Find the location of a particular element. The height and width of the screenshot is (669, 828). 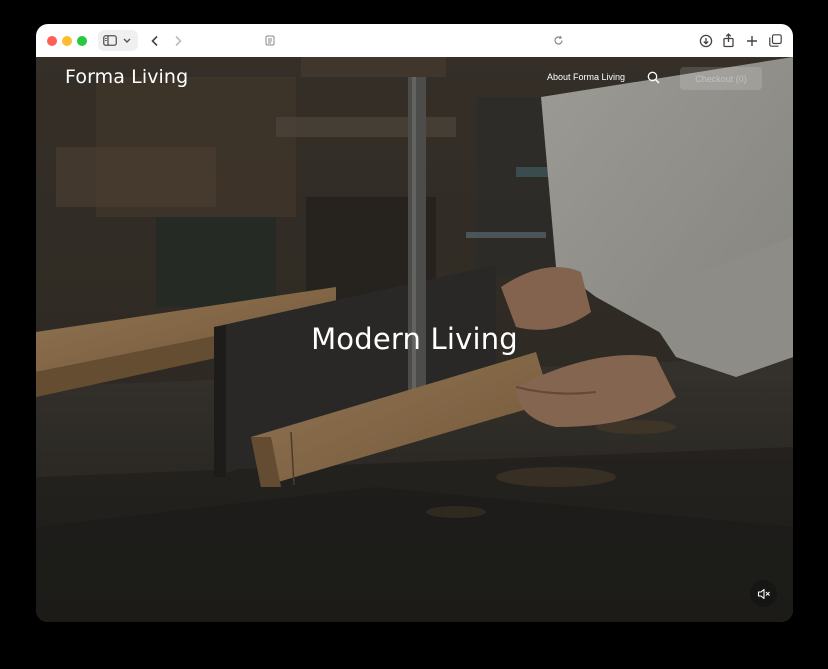

address-bar is located at coordinates (415, 41).